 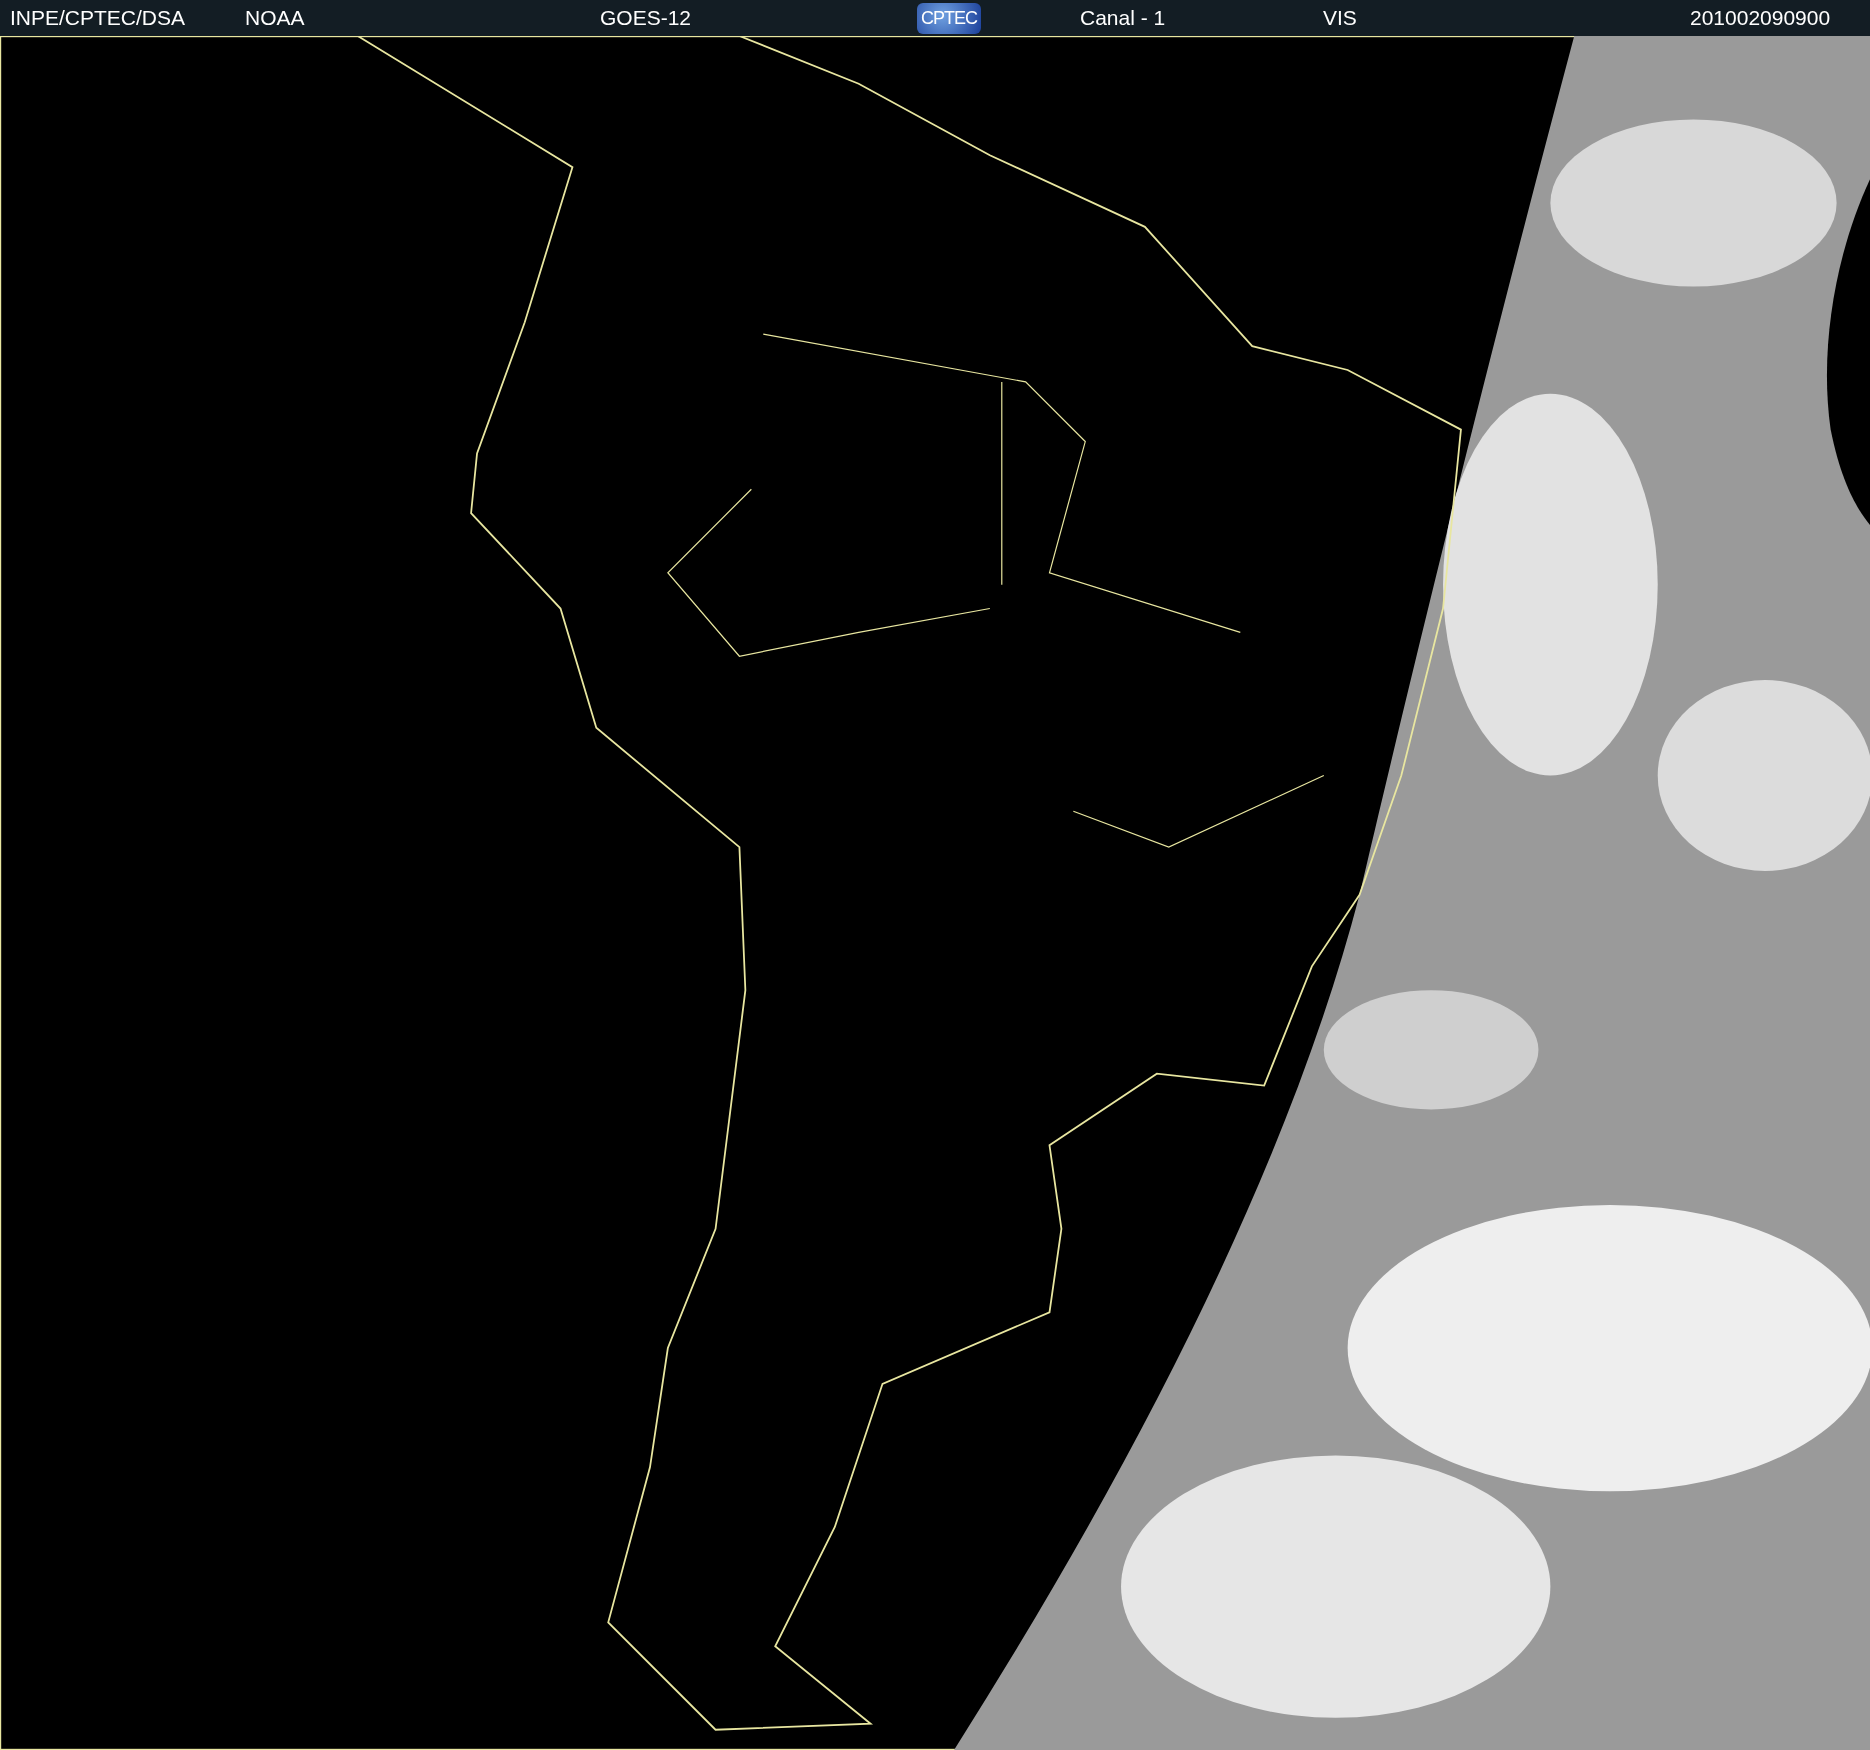 I want to click on header-label: NOAA, so click(x=275, y=18).